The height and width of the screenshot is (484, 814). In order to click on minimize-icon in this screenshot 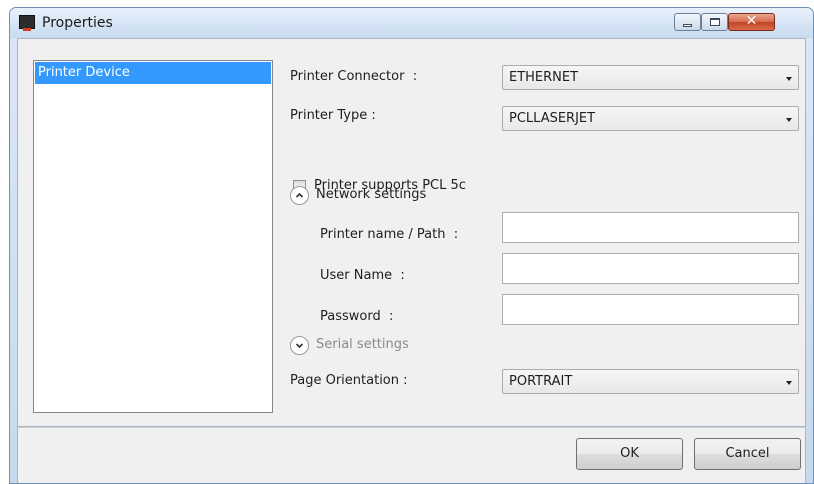, I will do `click(687, 25)`.